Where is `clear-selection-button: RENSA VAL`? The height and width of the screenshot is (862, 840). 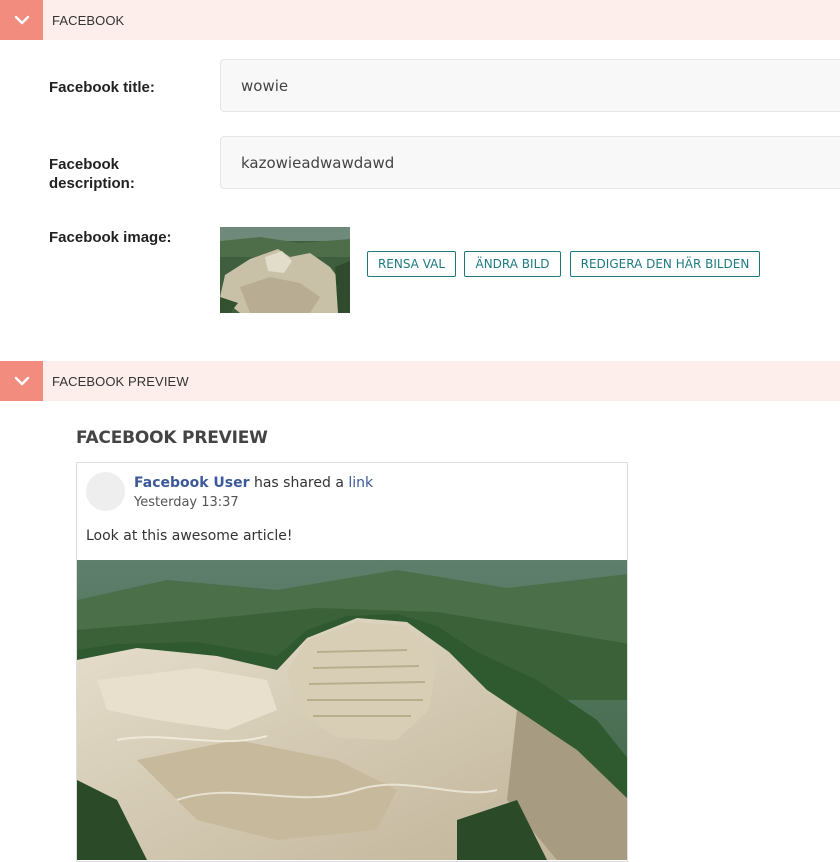 clear-selection-button: RENSA VAL is located at coordinates (411, 264).